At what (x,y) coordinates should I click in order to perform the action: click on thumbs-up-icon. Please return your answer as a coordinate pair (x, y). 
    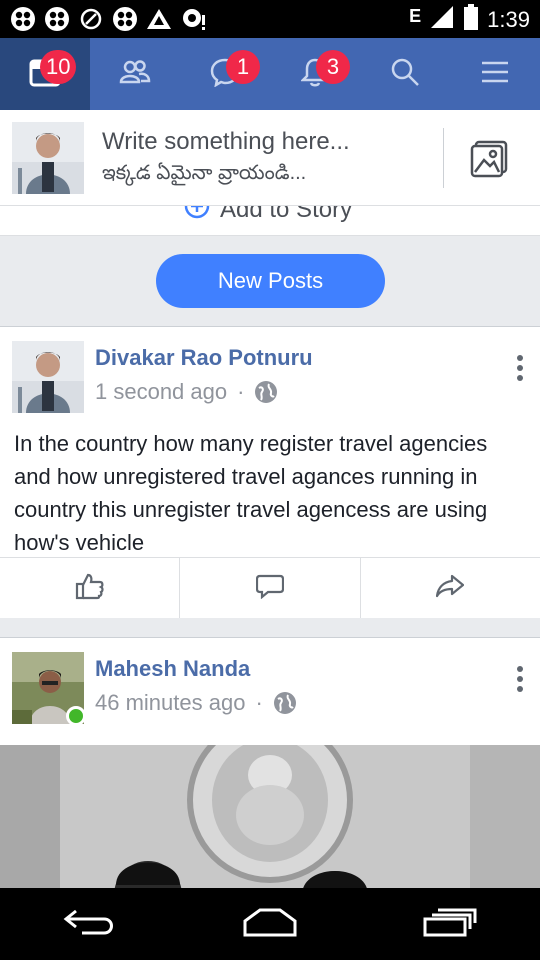
    Looking at the image, I should click on (90, 588).